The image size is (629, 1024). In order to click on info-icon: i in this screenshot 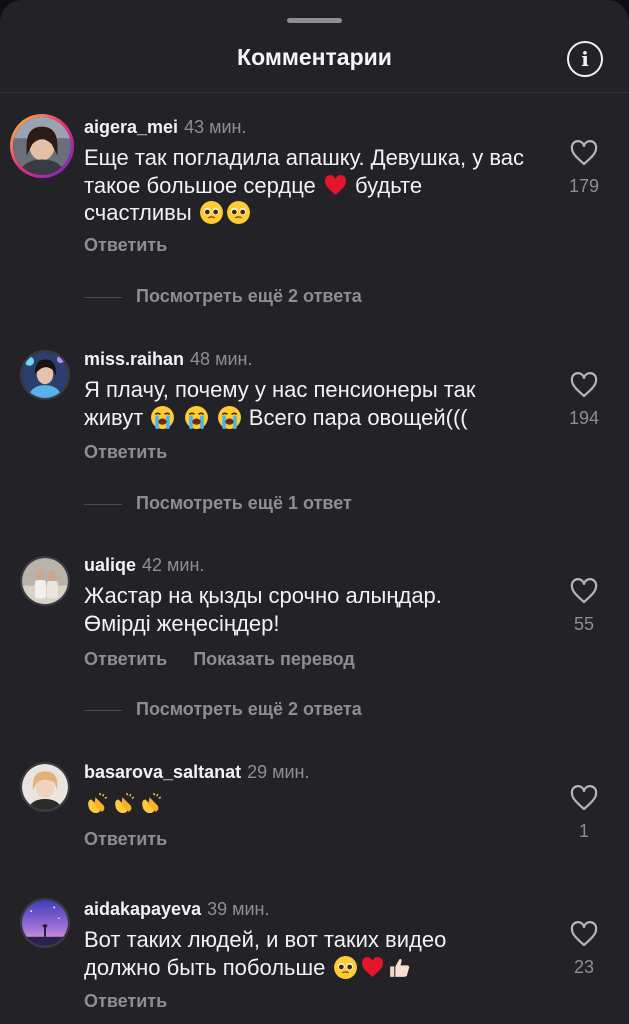, I will do `click(585, 59)`.